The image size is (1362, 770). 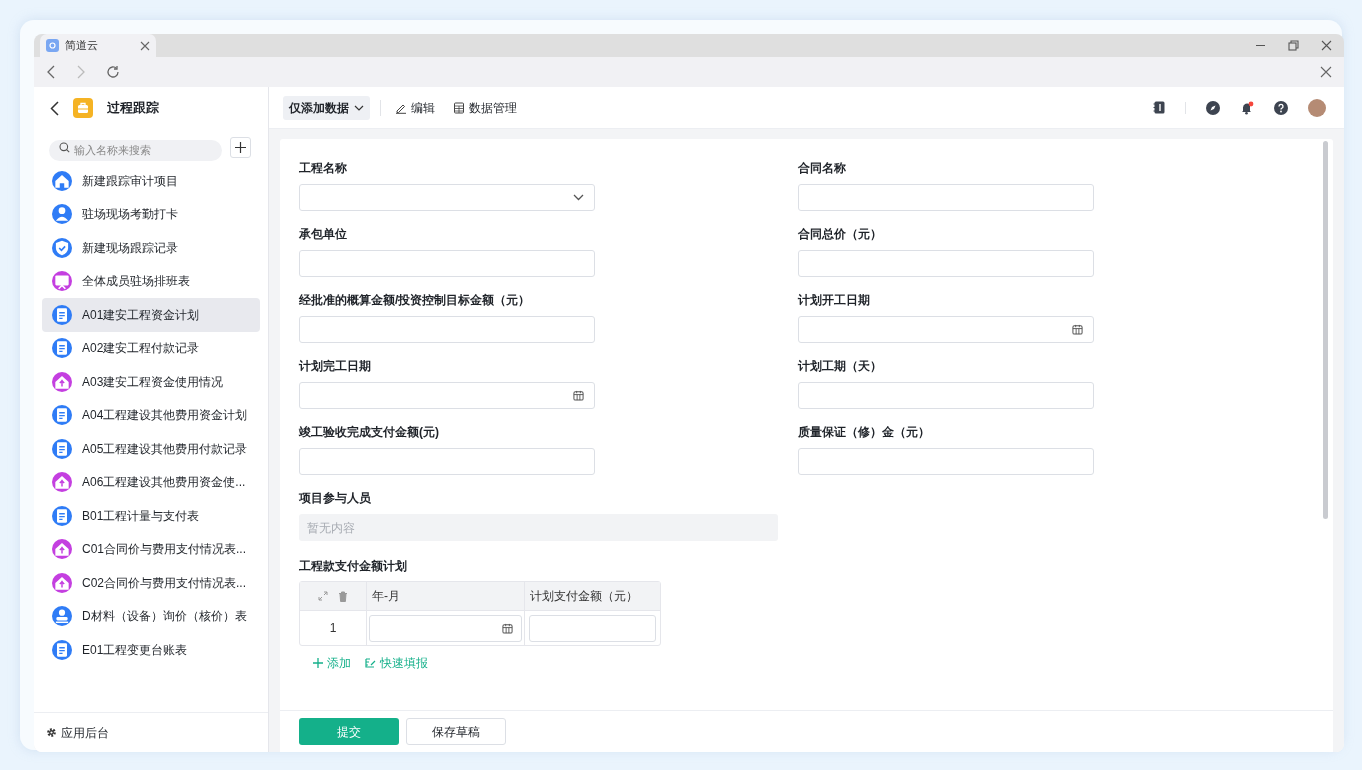 What do you see at coordinates (98, 45) in the screenshot?
I see `browser-tab: 简道云` at bounding box center [98, 45].